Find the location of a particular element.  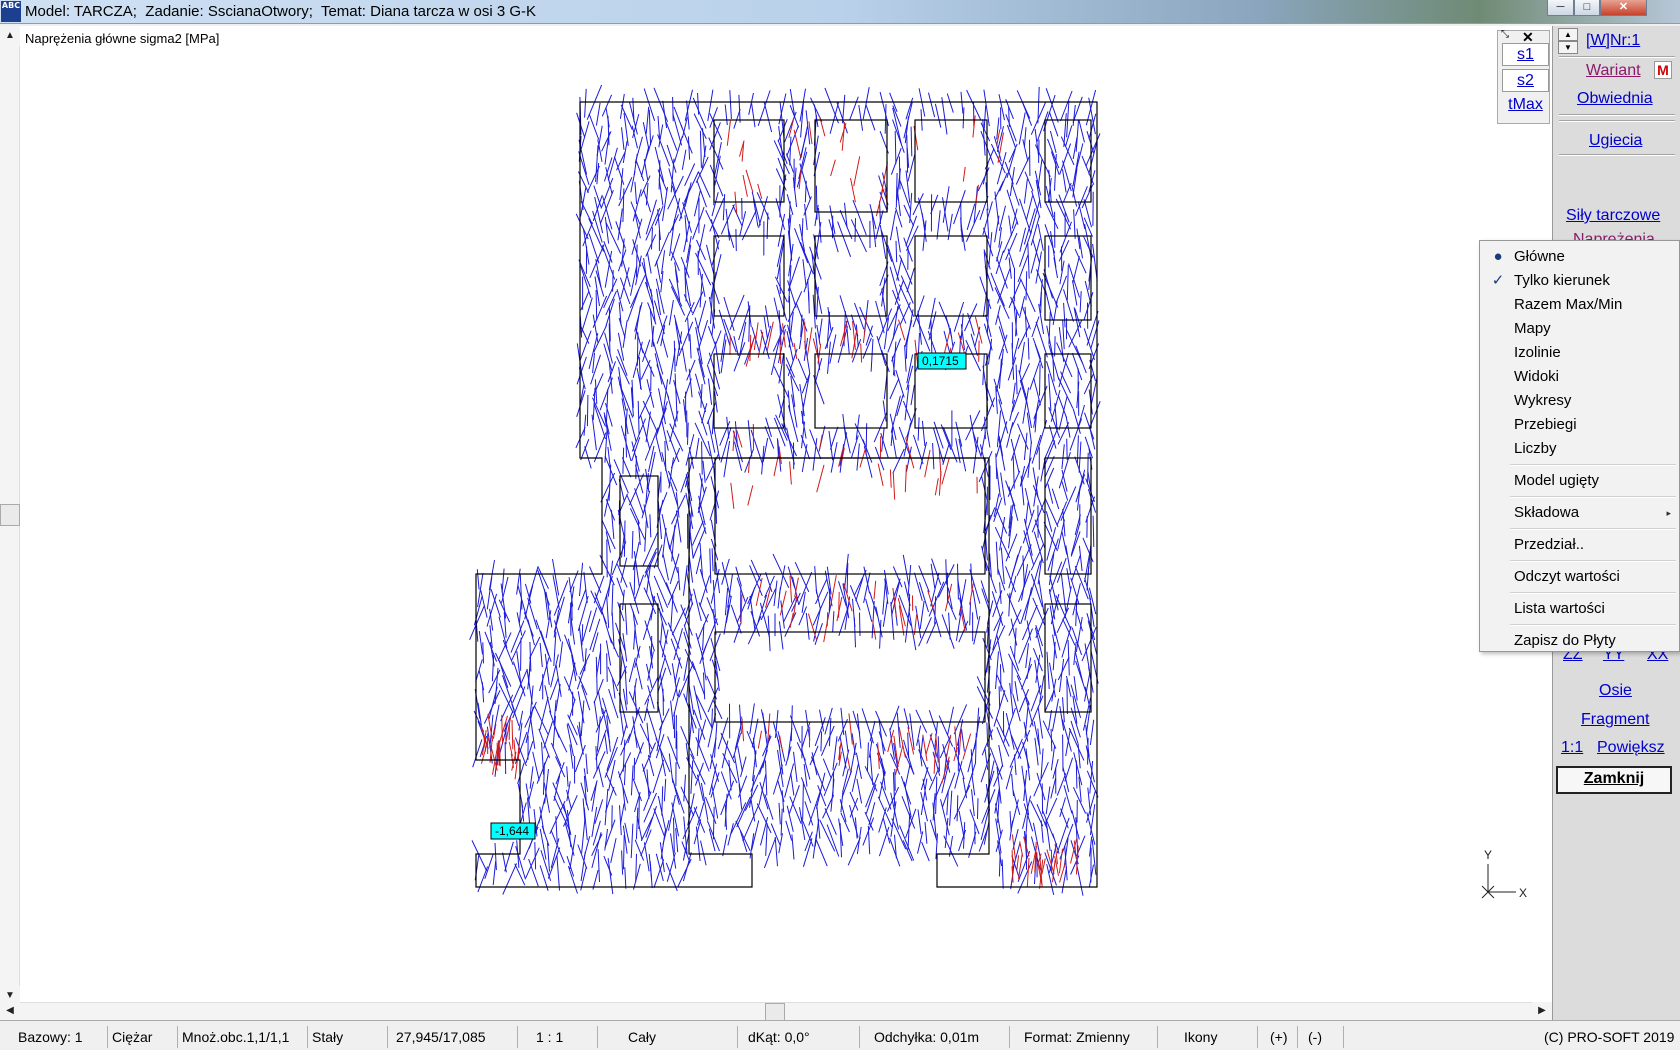

menu-item-6: Wykresy is located at coordinates (1579, 401).